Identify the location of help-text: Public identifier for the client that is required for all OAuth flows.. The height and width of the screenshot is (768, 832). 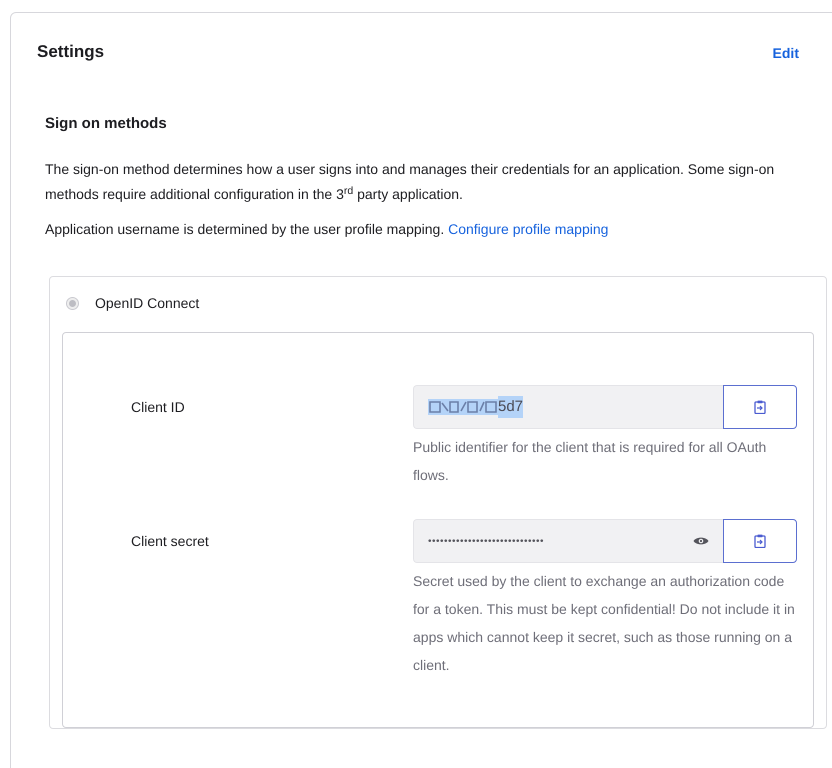
(590, 461).